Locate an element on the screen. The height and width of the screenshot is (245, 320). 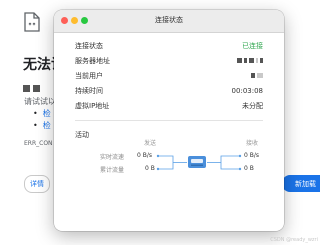
watermark: CSDN @ready_wzri is located at coordinates (294, 240).